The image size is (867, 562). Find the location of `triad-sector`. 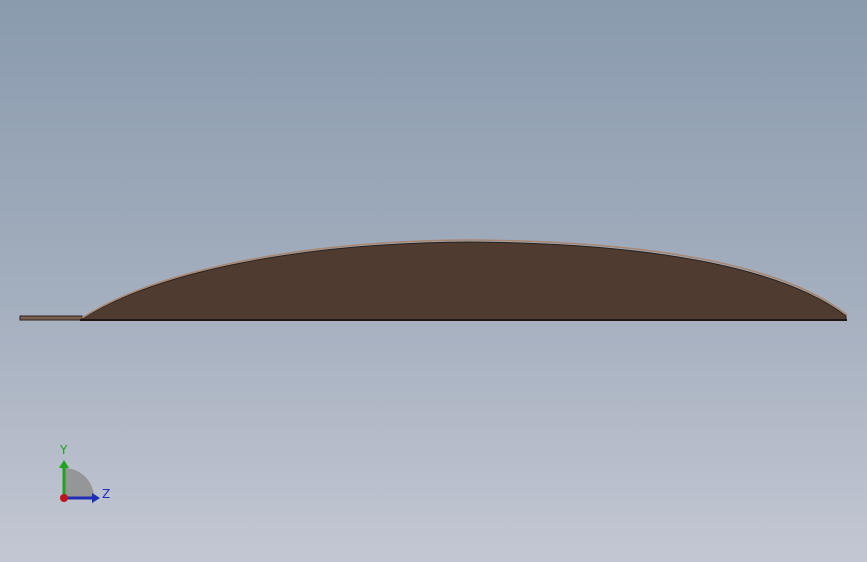

triad-sector is located at coordinates (79, 483).